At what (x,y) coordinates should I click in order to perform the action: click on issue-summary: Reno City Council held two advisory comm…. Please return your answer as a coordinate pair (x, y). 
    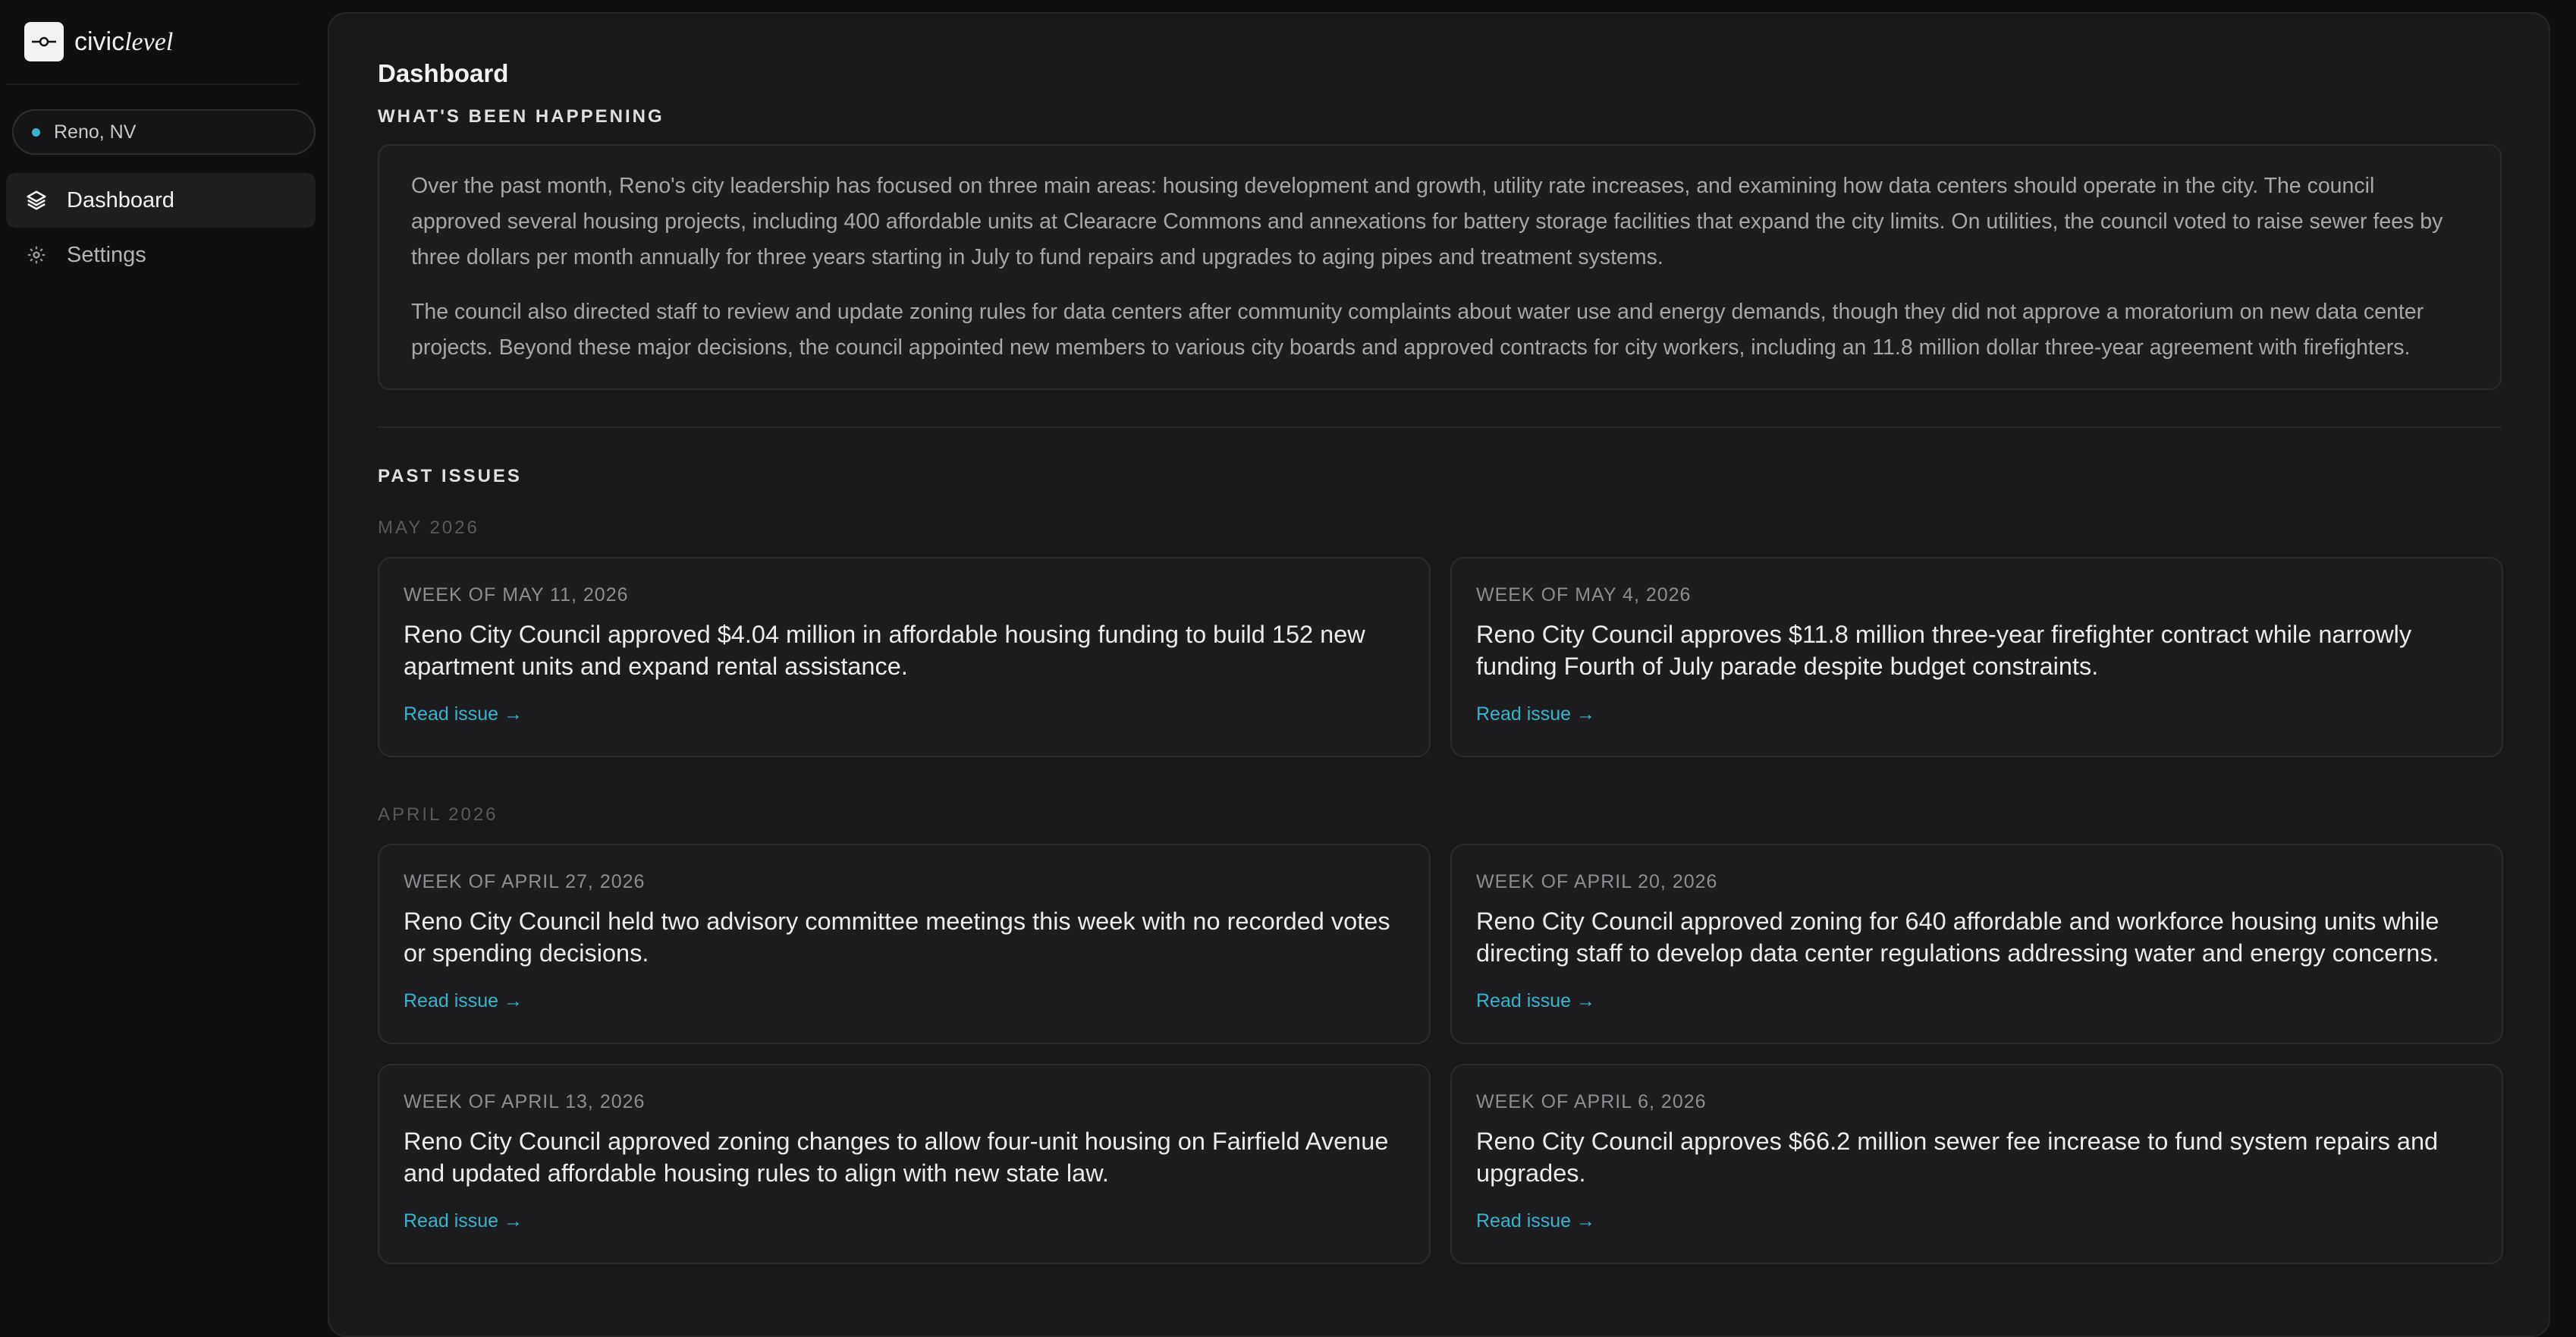
    Looking at the image, I should click on (897, 938).